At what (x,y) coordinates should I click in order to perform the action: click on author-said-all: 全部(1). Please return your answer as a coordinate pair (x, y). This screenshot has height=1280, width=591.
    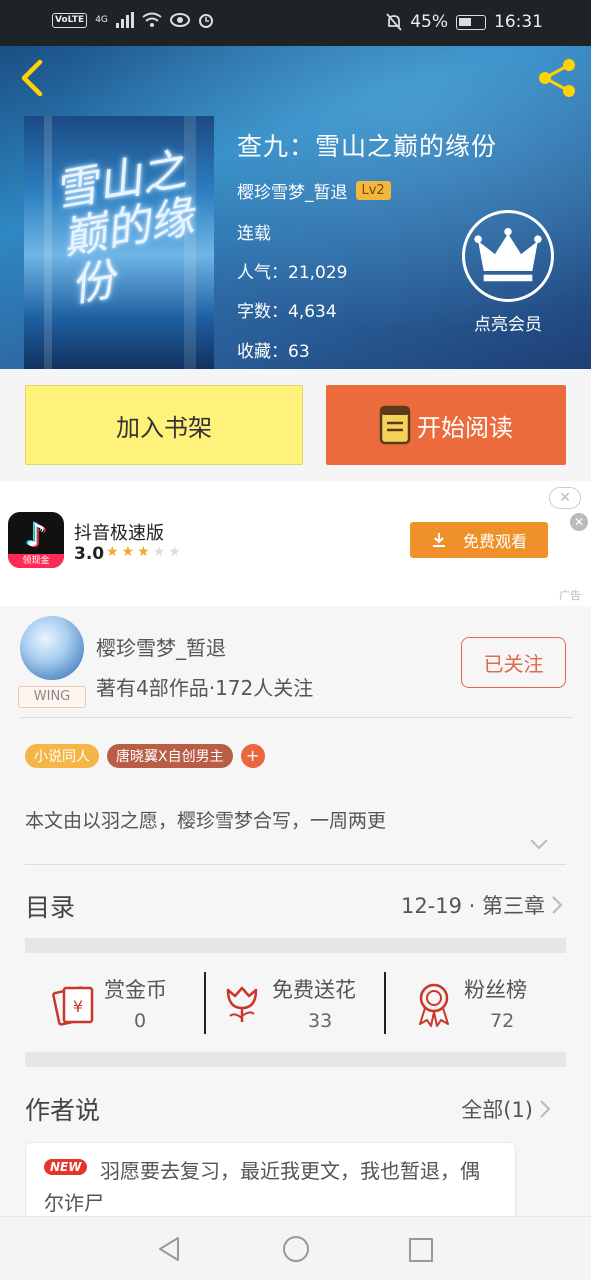
    Looking at the image, I should click on (506, 1109).